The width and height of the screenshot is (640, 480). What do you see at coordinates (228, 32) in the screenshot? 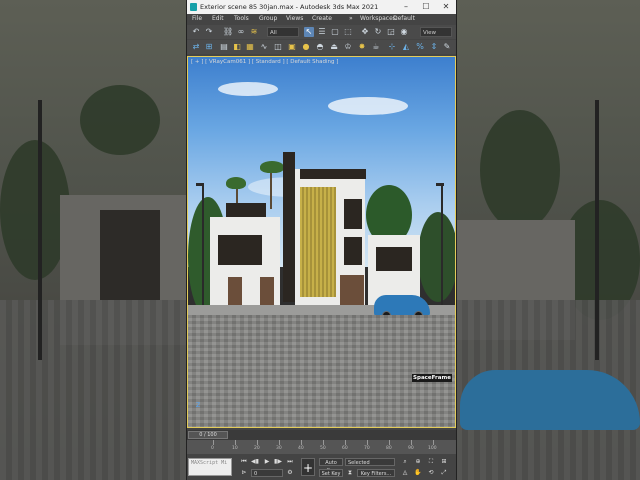
I see `link-icon: ⛓` at bounding box center [228, 32].